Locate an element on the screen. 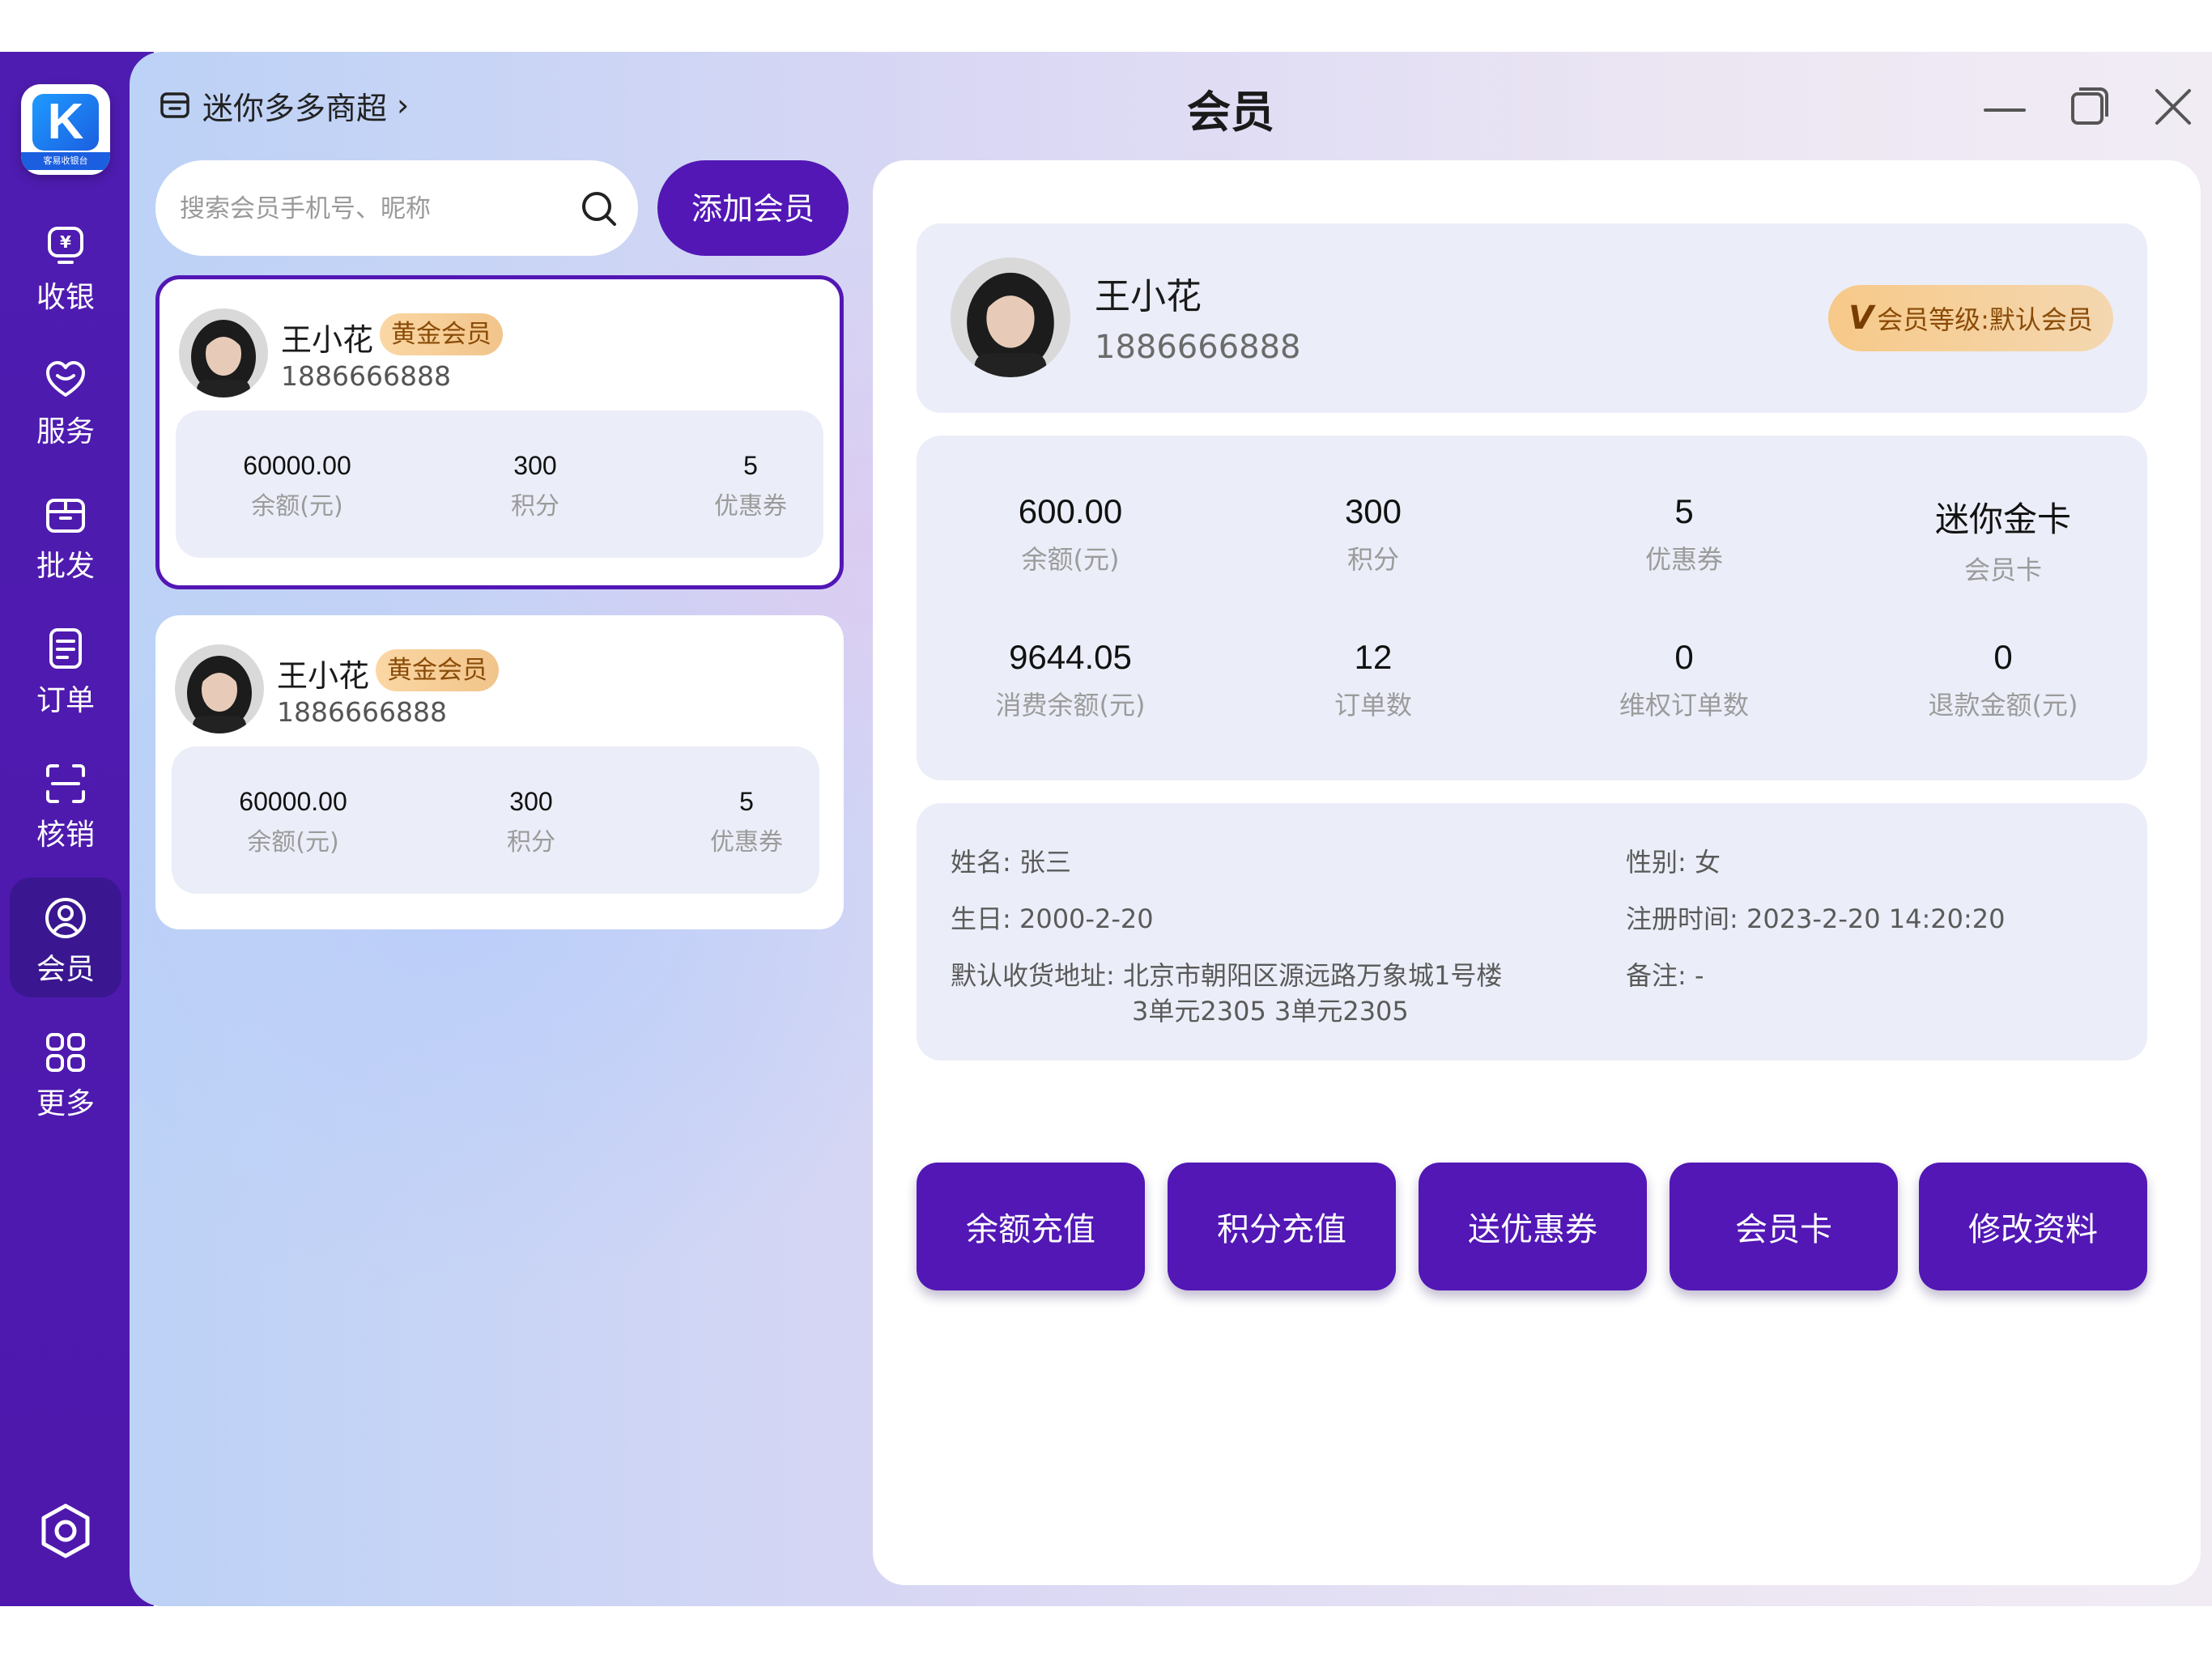 The height and width of the screenshot is (1658, 2212). stat-member-card: 迷你金卡 会员卡 is located at coordinates (2004, 539).